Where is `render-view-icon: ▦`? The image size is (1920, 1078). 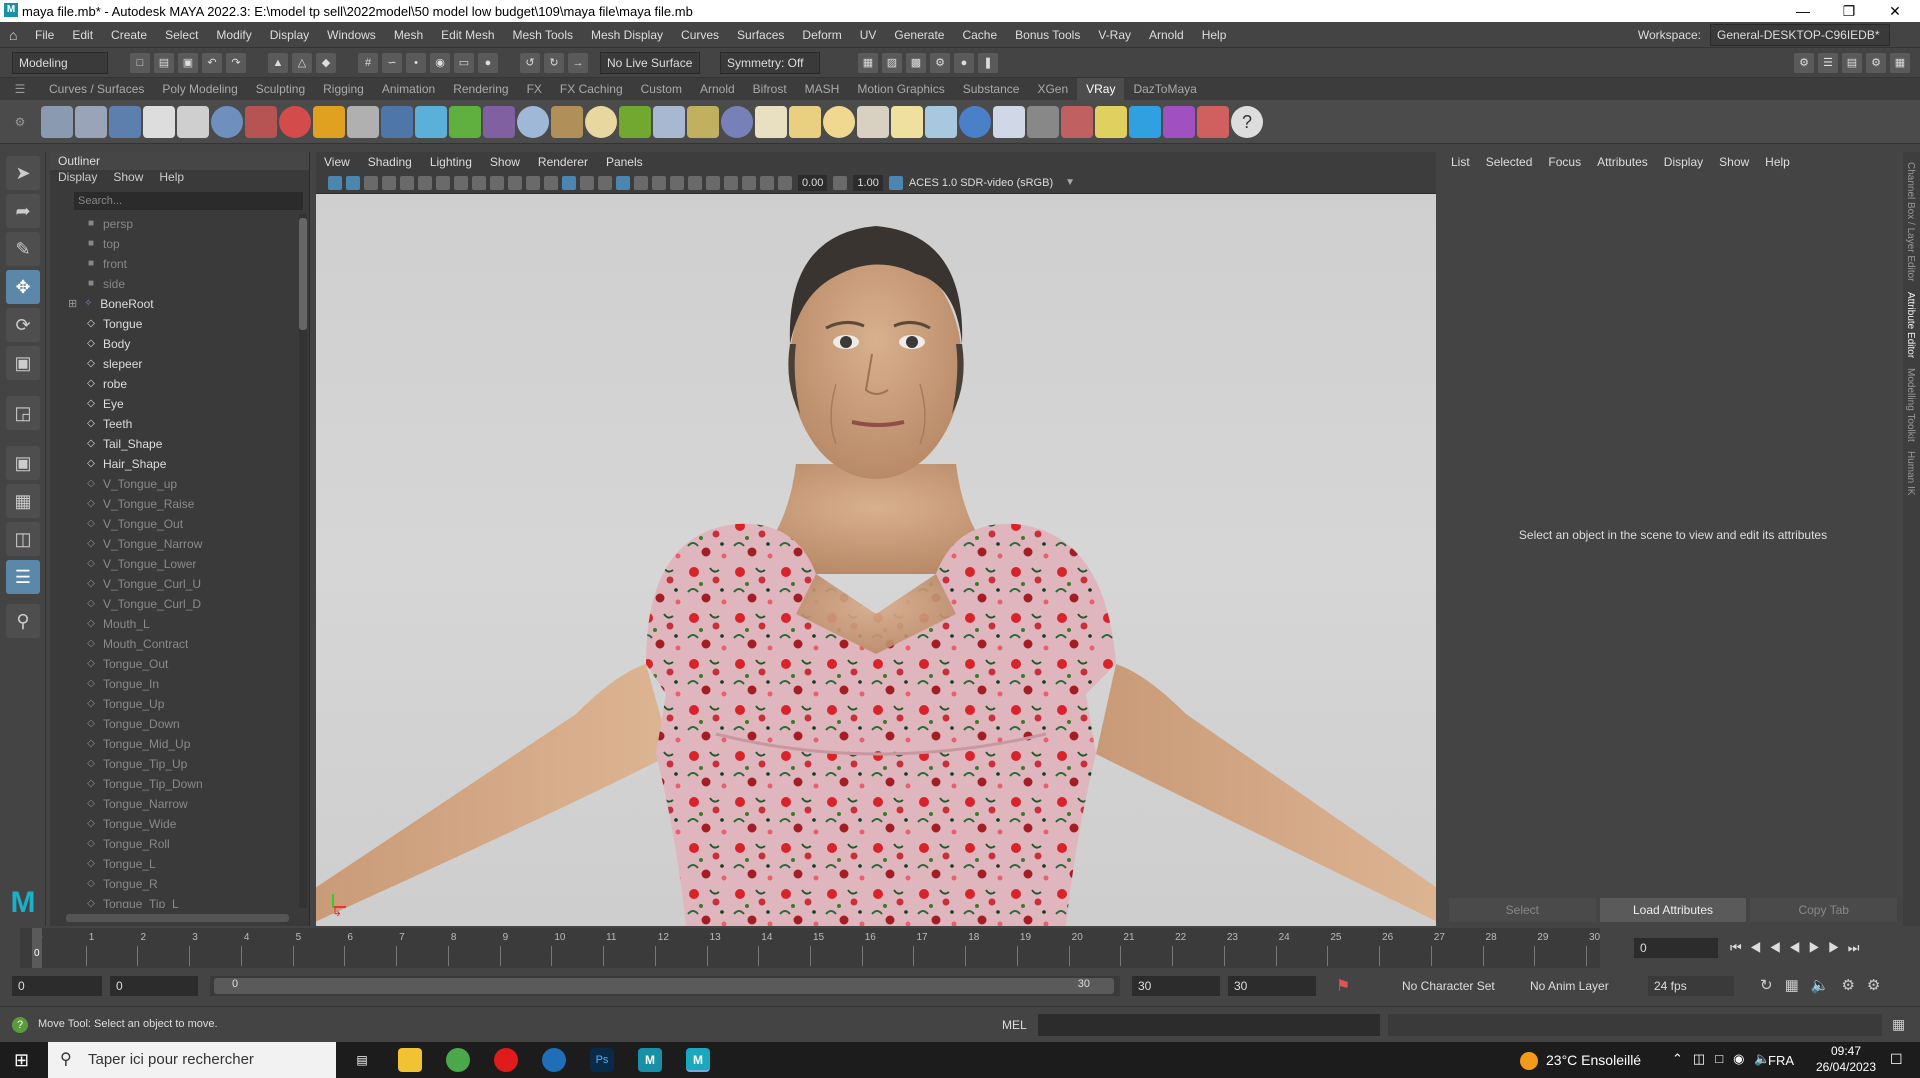 render-view-icon: ▦ is located at coordinates (868, 62).